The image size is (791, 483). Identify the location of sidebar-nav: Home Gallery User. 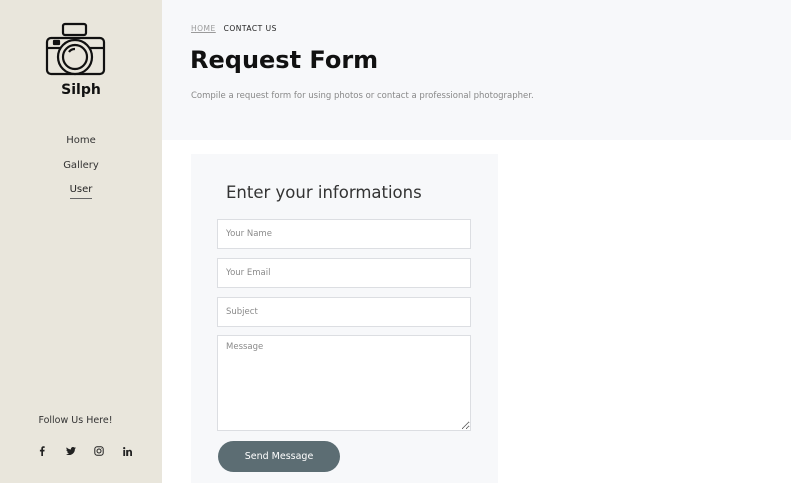
(81, 171).